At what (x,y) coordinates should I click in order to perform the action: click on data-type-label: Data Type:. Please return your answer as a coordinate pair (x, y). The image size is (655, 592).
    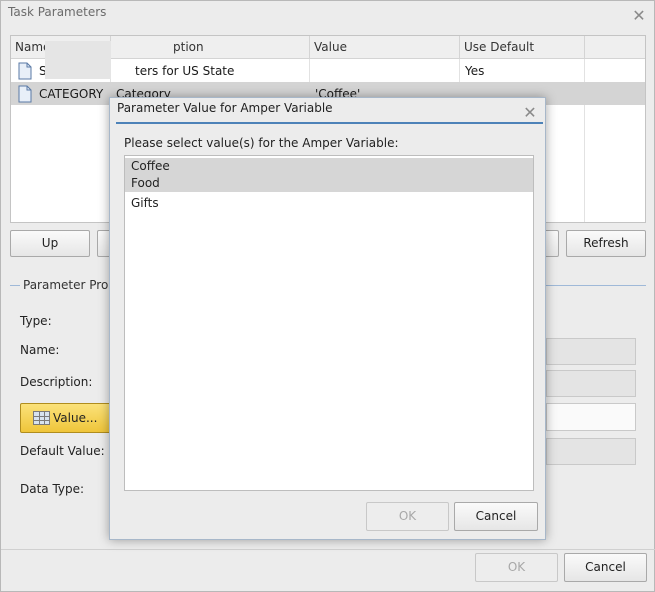
    Looking at the image, I should click on (52, 489).